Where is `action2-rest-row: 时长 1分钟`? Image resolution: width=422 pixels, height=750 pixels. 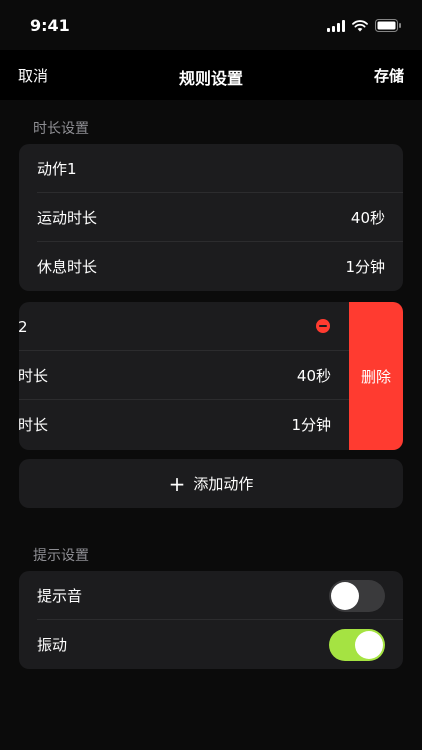
action2-rest-row: 时长 1分钟 is located at coordinates (184, 424).